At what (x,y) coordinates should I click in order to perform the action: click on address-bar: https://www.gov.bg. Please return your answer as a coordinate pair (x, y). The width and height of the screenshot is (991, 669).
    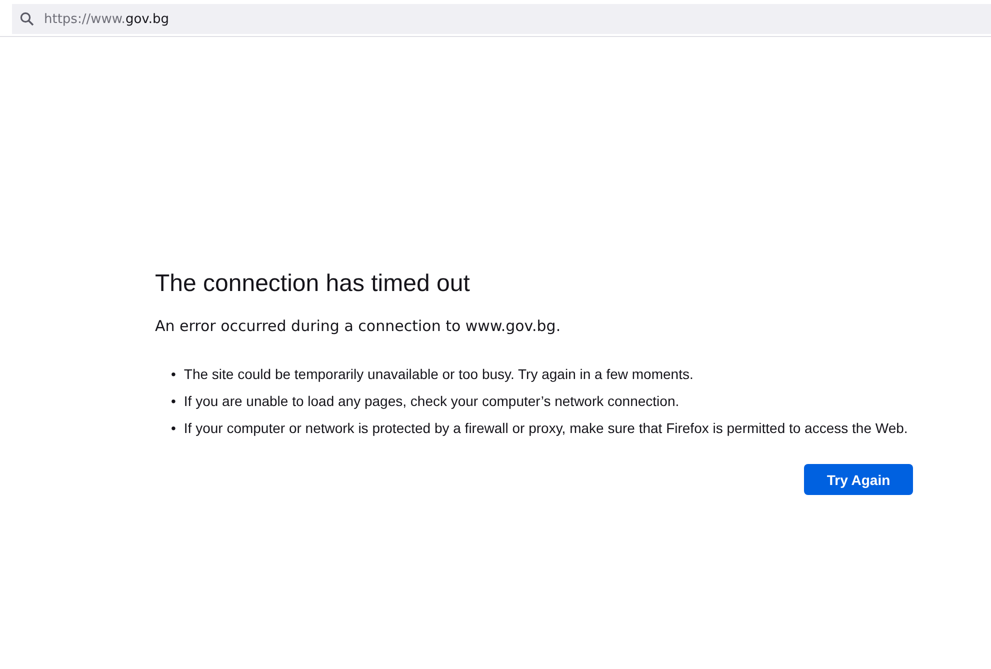
    Looking at the image, I should click on (501, 19).